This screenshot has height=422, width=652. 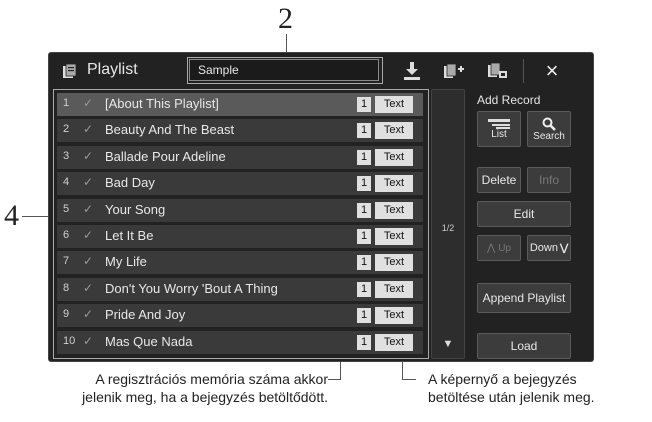 What do you see at coordinates (564, 248) in the screenshot?
I see `chevron-down-icon: ⋁` at bounding box center [564, 248].